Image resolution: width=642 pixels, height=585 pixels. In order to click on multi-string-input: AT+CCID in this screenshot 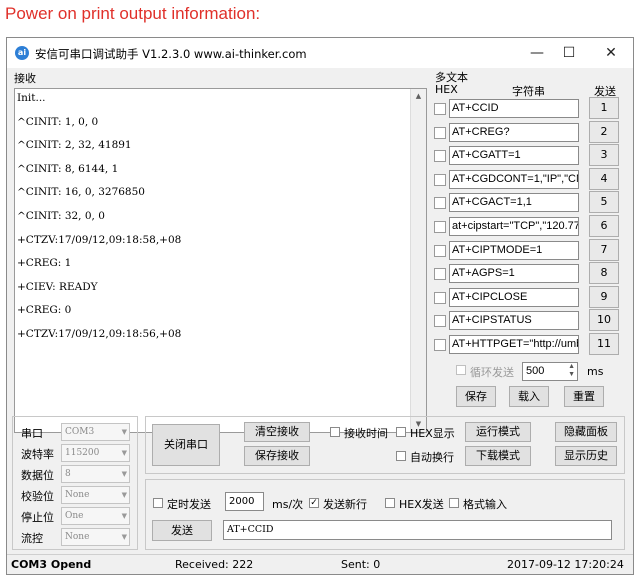, I will do `click(514, 108)`.